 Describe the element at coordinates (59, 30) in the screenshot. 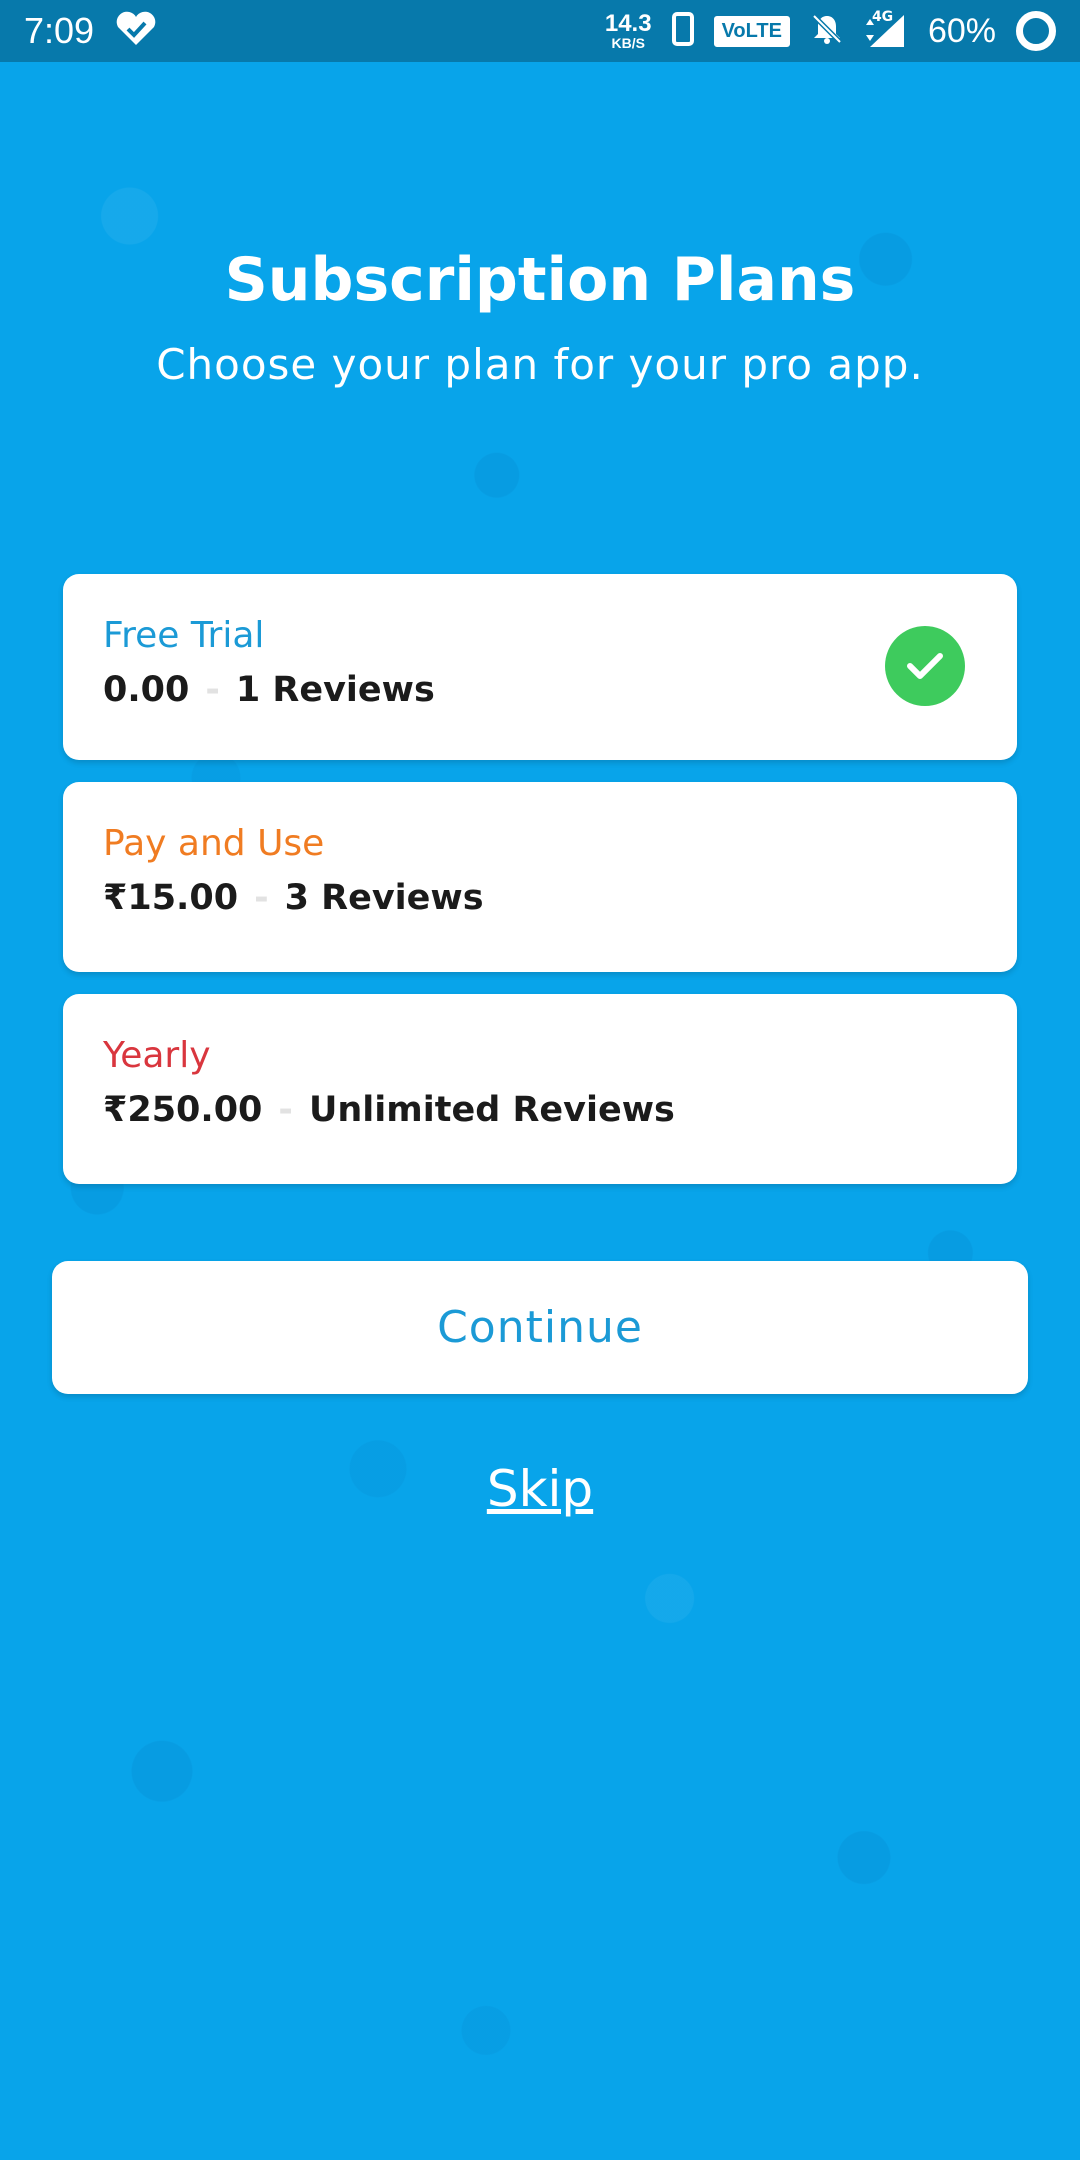

I see `status-time: 7:09` at that location.